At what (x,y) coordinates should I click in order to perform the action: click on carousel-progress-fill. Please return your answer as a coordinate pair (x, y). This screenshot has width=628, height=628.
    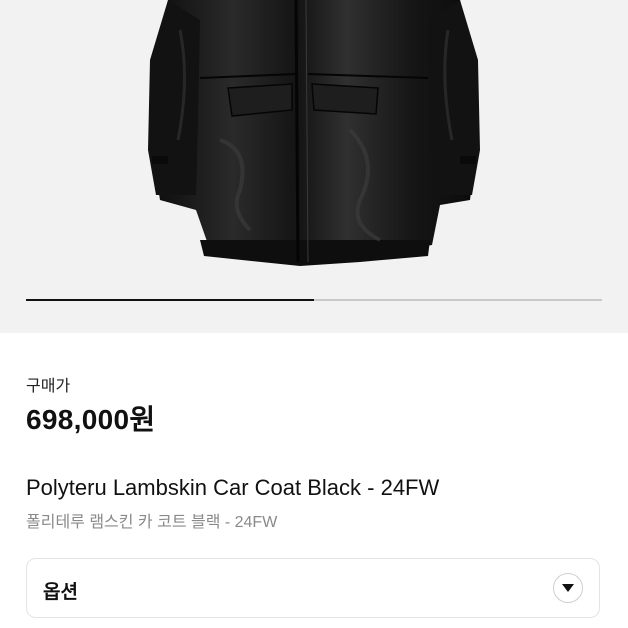
    Looking at the image, I should click on (170, 300).